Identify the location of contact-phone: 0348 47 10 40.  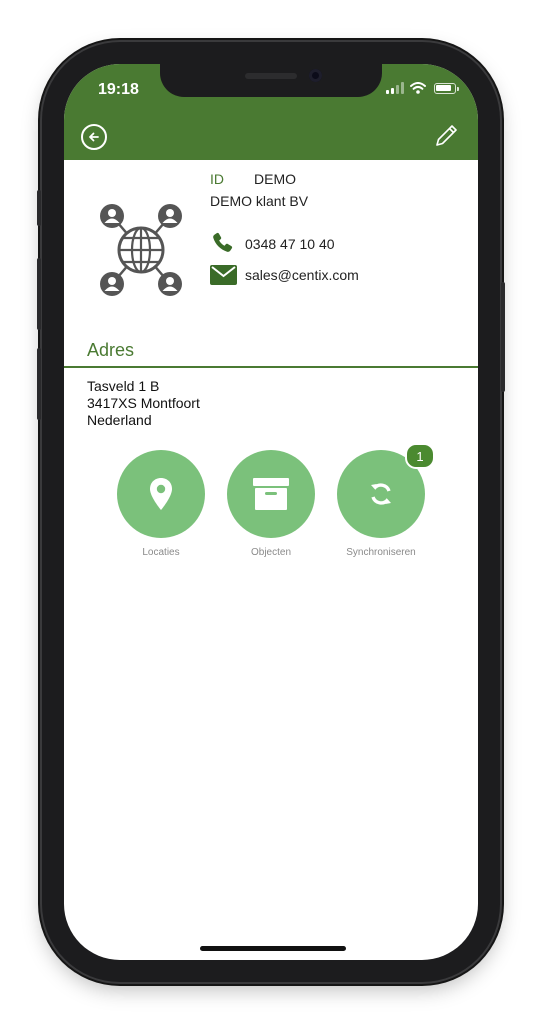
(290, 244).